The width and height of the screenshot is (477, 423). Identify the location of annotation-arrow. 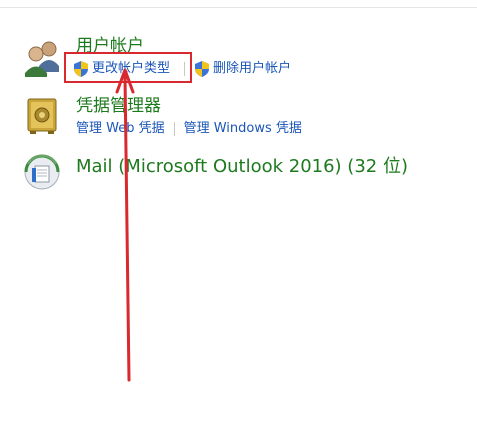
(125, 225).